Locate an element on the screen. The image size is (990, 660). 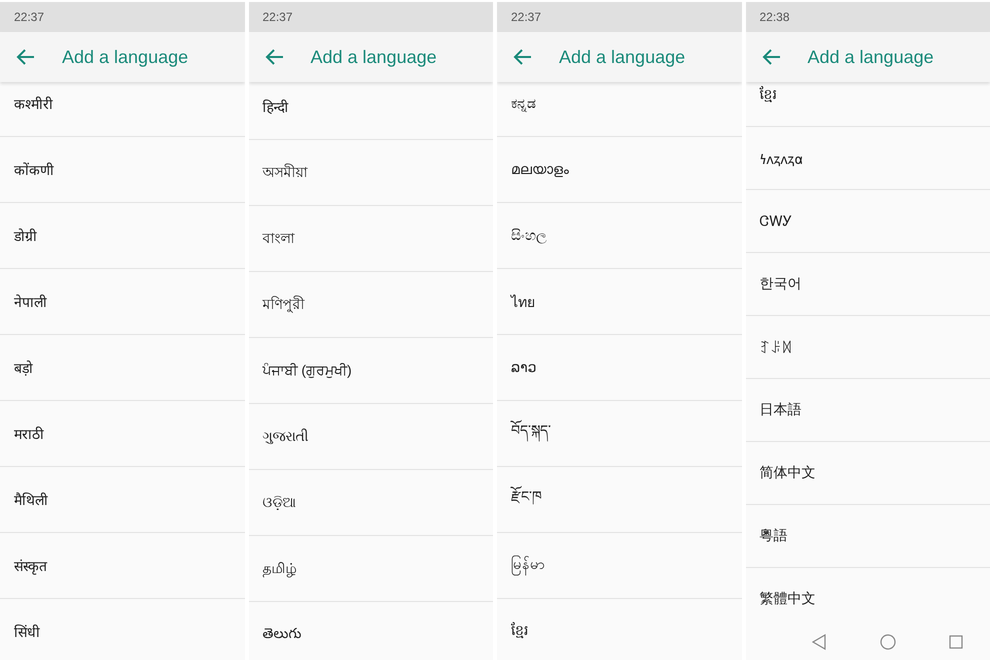
language-item: ꆈꌠꉙ is located at coordinates (868, 347).